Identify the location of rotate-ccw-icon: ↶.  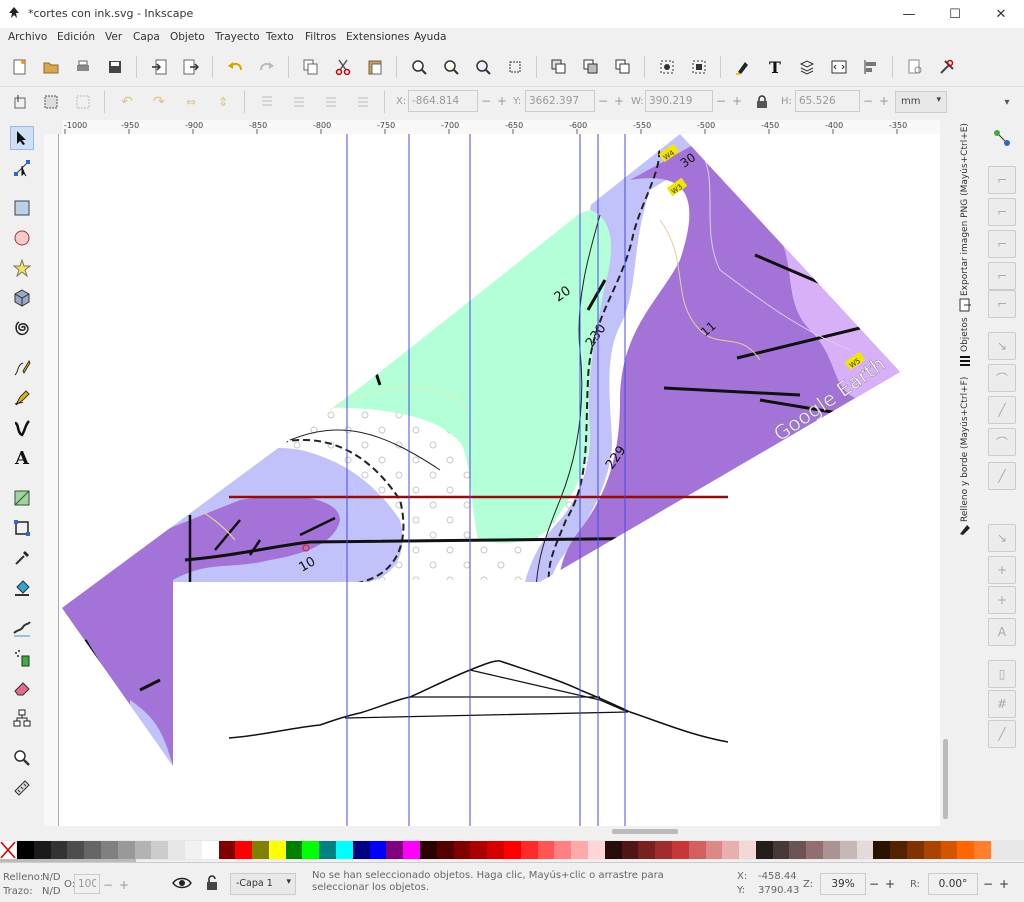
(127, 102).